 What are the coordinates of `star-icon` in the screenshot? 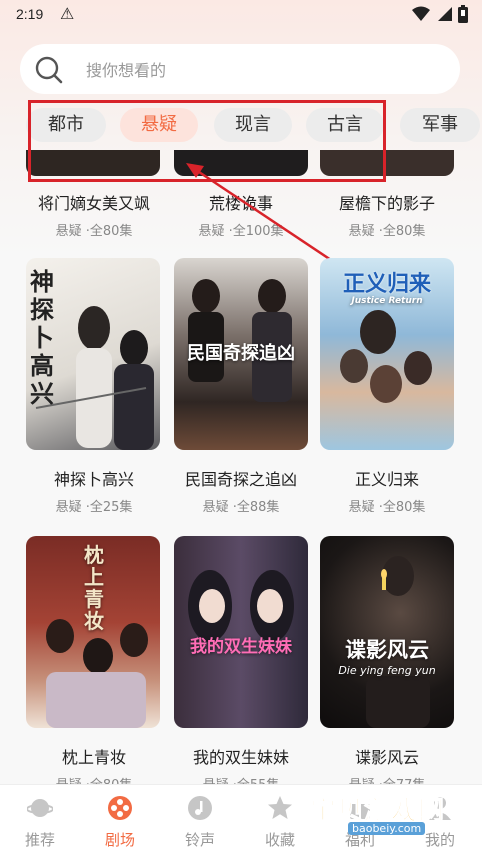 It's located at (280, 807).